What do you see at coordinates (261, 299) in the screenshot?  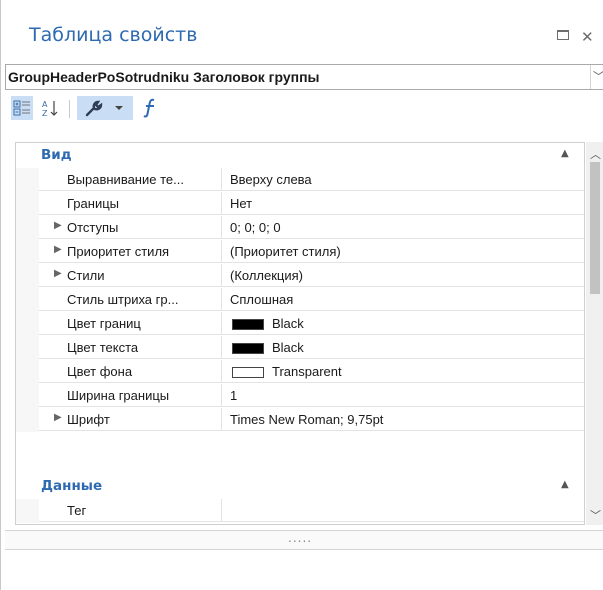 I see `property-value: Сплошная` at bounding box center [261, 299].